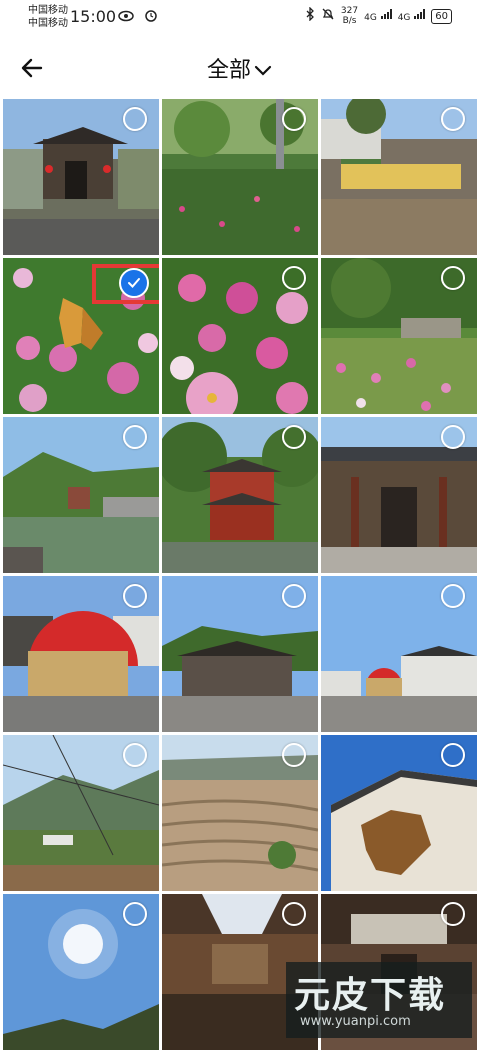  I want to click on signal-1: 4G, so click(378, 16).